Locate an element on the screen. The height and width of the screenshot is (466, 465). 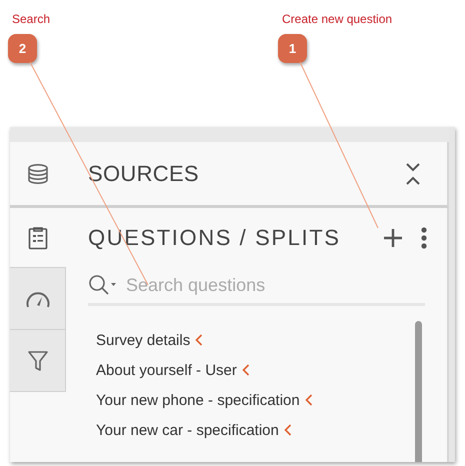
question-item: Your new phone - specification is located at coordinates (255, 400).